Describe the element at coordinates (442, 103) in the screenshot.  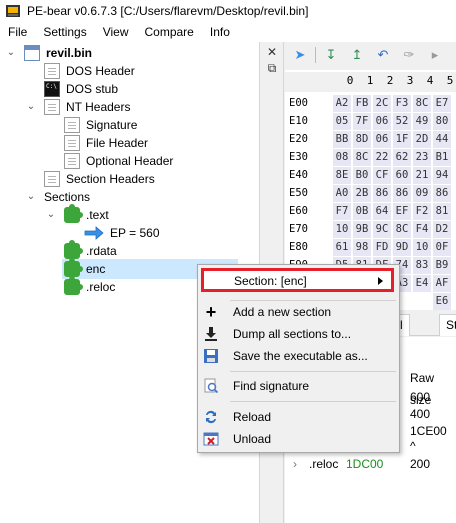
I see `hex-byte: E7` at that location.